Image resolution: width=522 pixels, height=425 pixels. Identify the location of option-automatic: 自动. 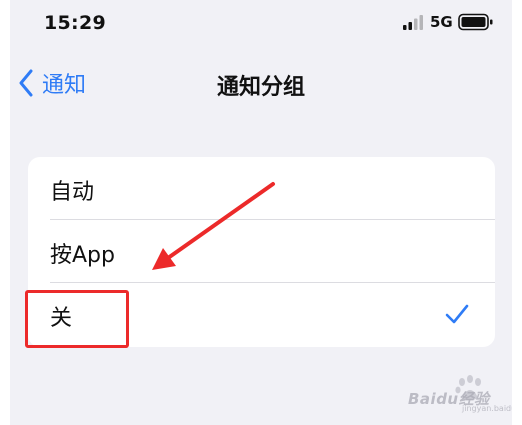
(261, 188).